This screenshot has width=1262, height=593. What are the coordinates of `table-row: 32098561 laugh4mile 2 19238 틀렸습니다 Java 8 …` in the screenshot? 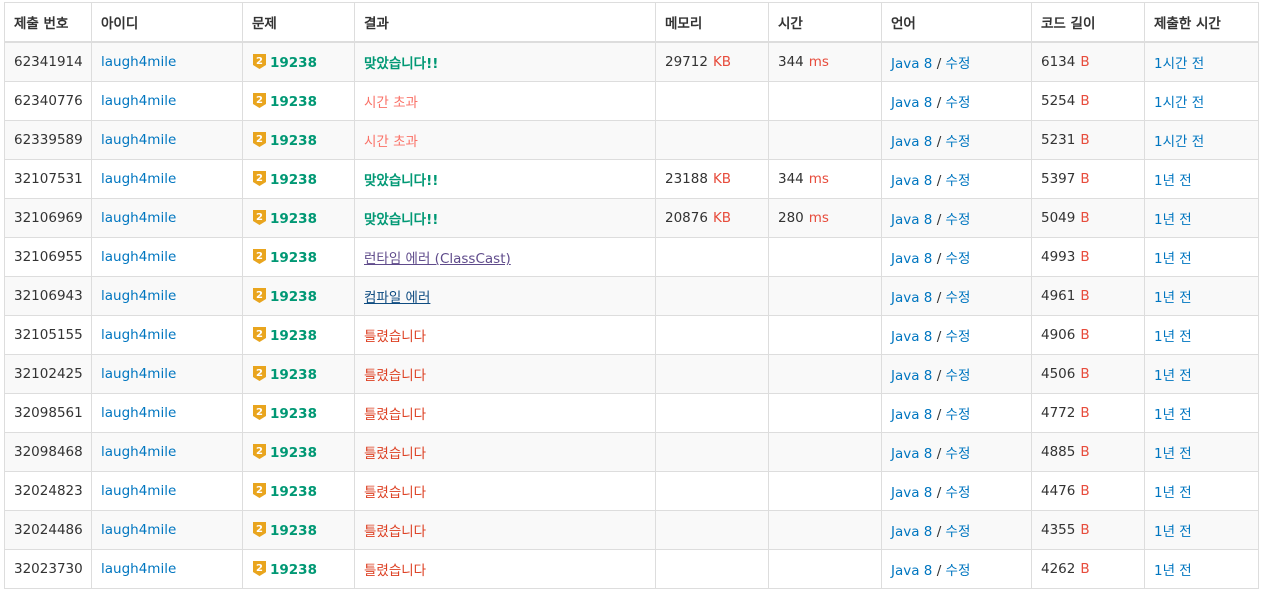 It's located at (631, 413).